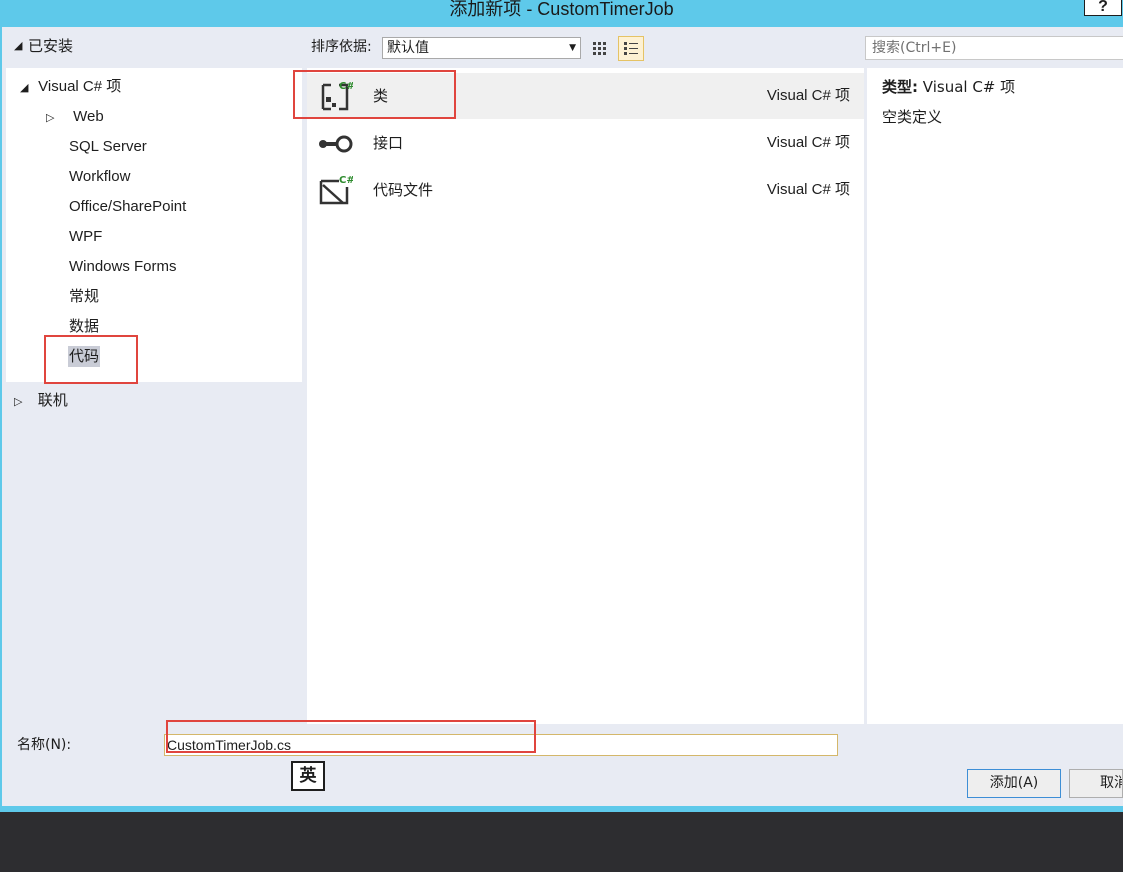  What do you see at coordinates (374, 94) in the screenshot?
I see `highlight-box-class` at bounding box center [374, 94].